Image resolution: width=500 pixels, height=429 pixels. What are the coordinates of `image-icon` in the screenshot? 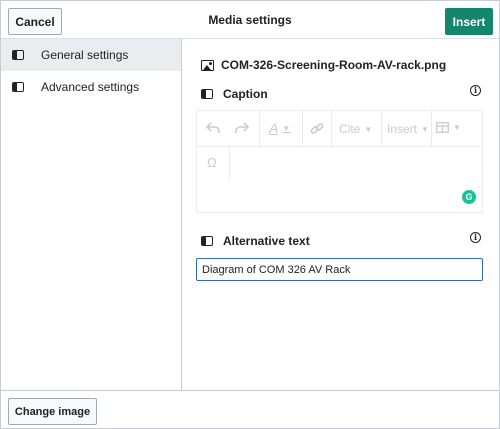 It's located at (207, 65).